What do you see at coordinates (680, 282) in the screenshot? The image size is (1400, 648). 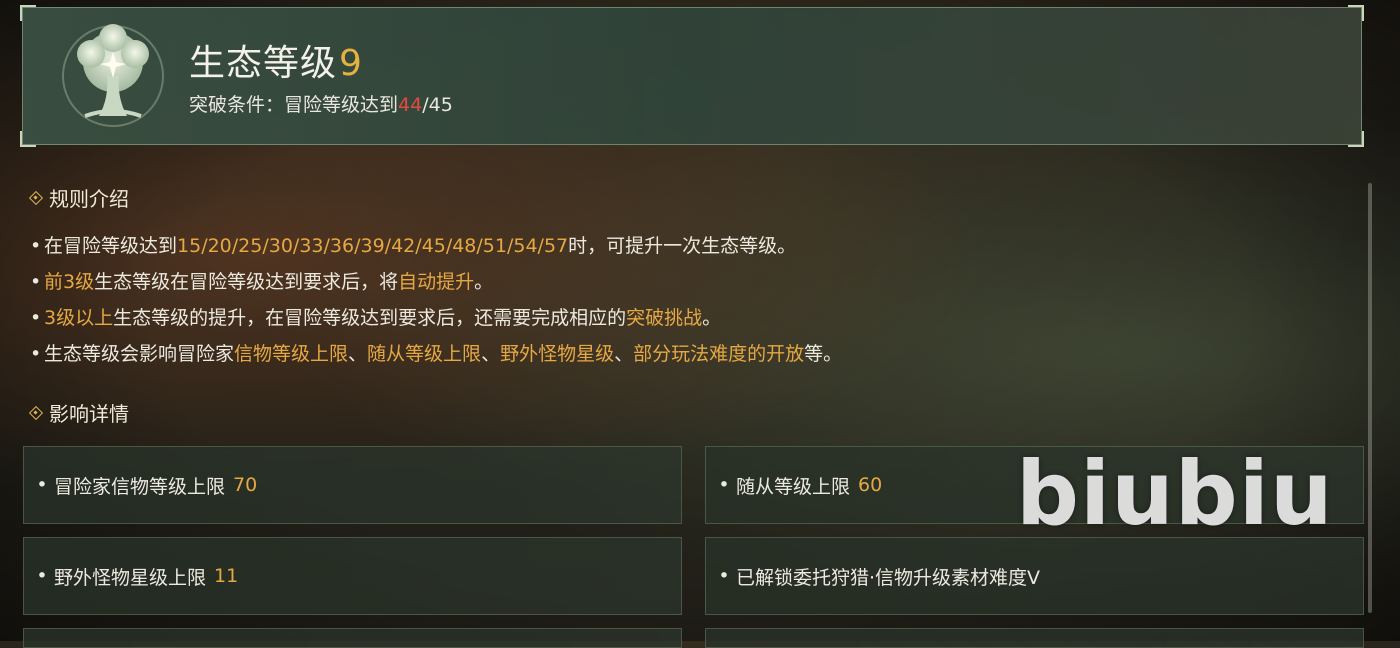 I see `rule-item: • 前3级生态等级在冒险等级达到要求后，将自动提升。` at bounding box center [680, 282].